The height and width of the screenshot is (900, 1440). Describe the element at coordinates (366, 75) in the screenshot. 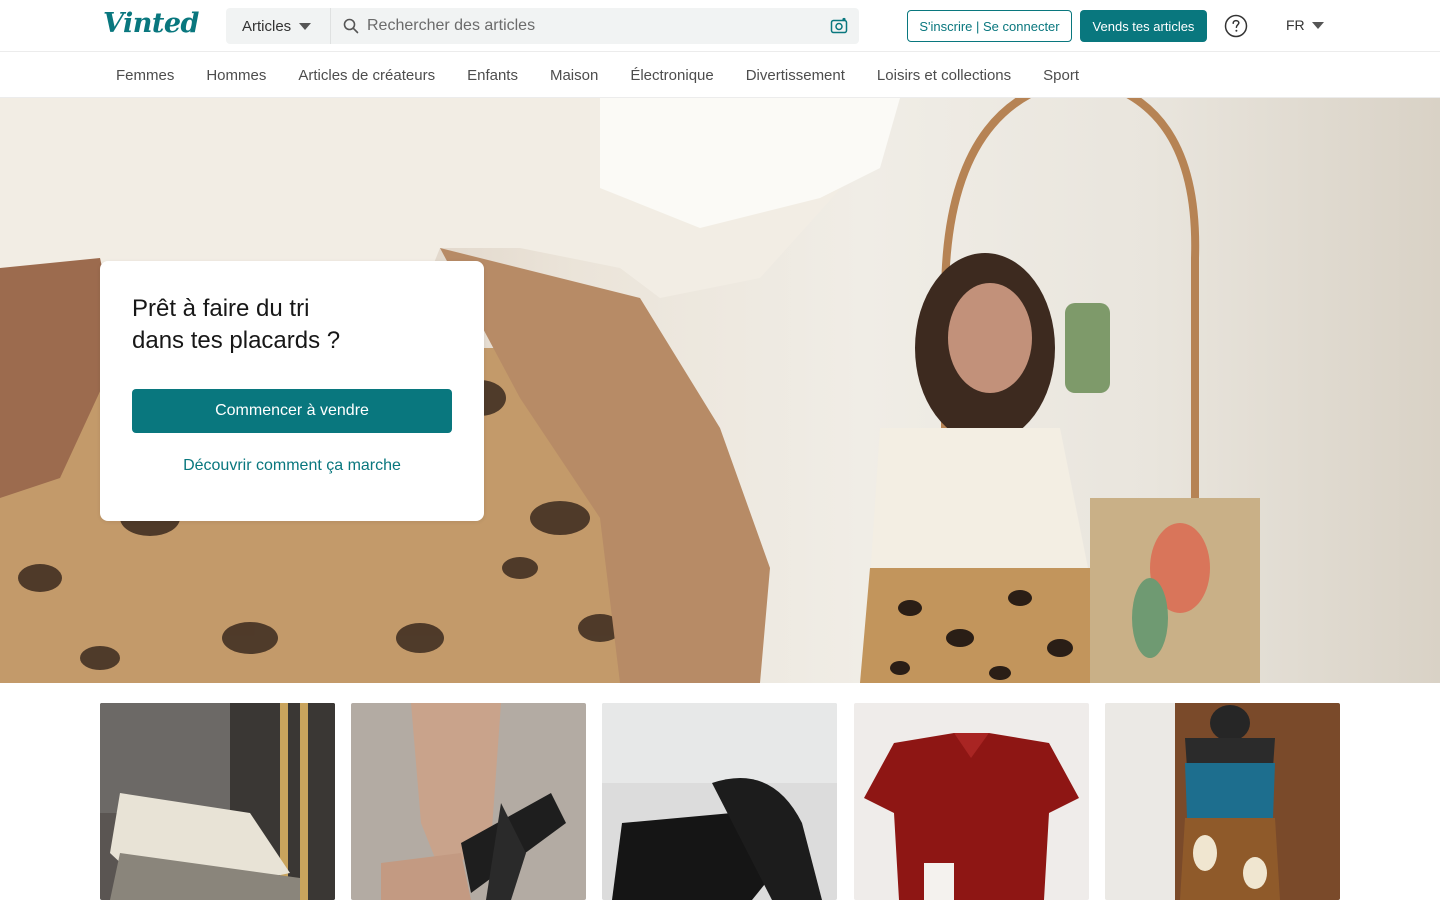

I see `nav-item-designer: Articles de créateurs` at that location.